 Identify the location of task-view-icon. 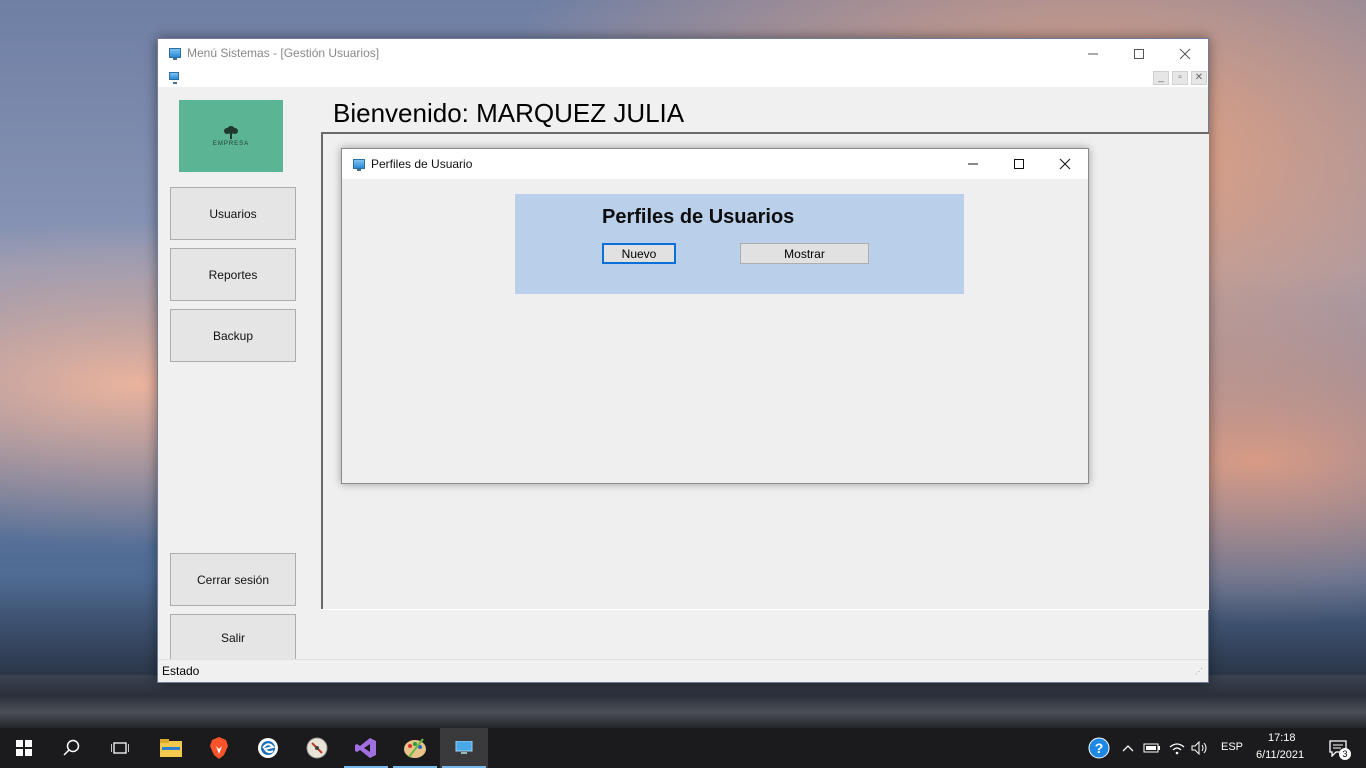
(120, 748).